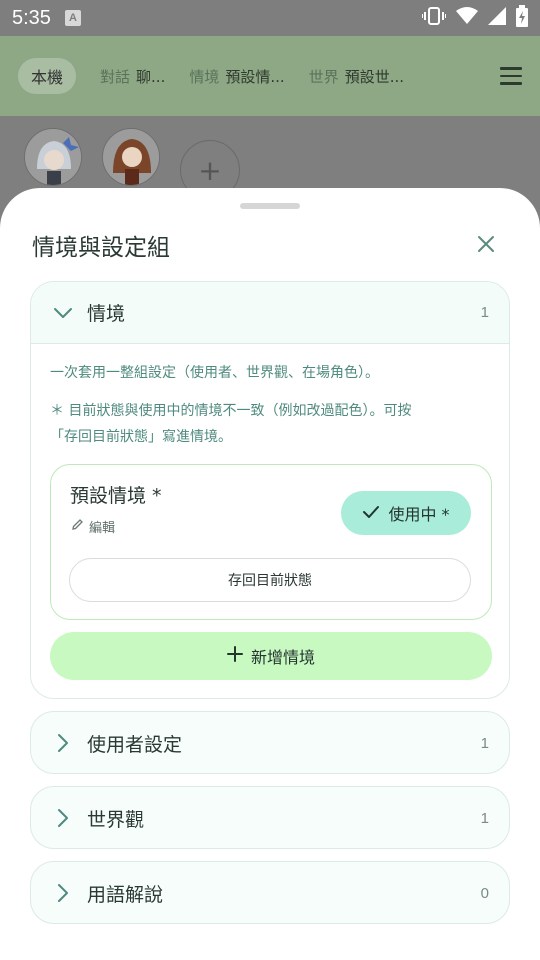 The height and width of the screenshot is (960, 540). Describe the element at coordinates (270, 817) in the screenshot. I see `section-worldview: 世界觀 1` at that location.